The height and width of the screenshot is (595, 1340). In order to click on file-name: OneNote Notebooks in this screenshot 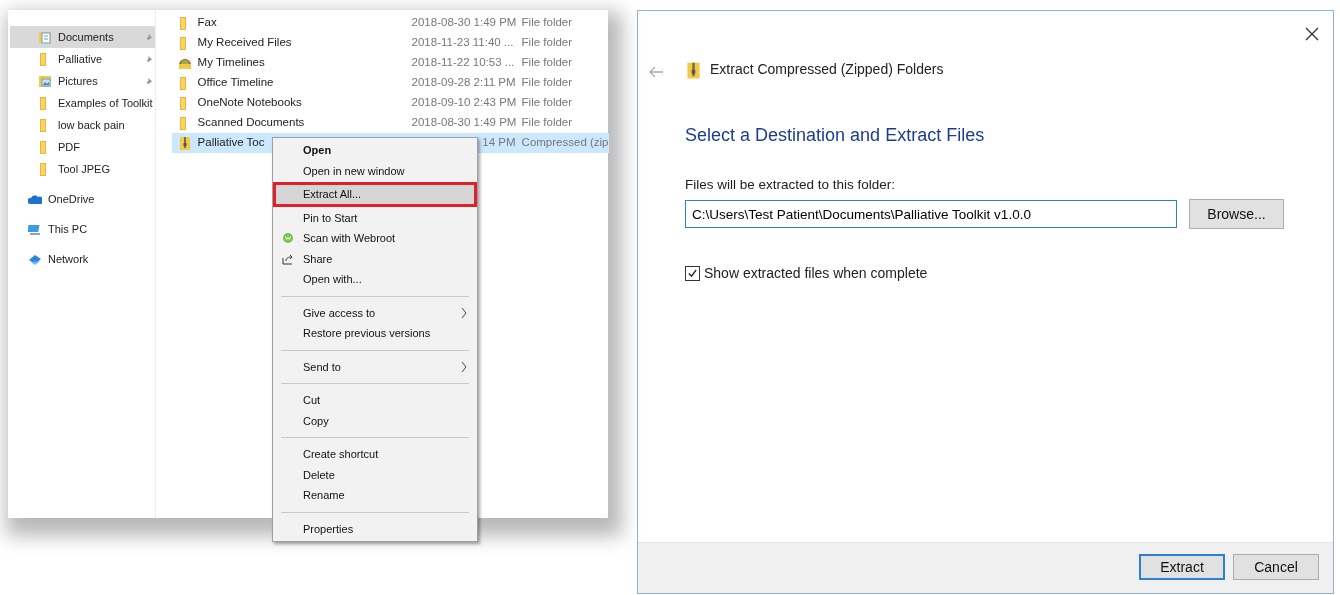, I will do `click(249, 103)`.